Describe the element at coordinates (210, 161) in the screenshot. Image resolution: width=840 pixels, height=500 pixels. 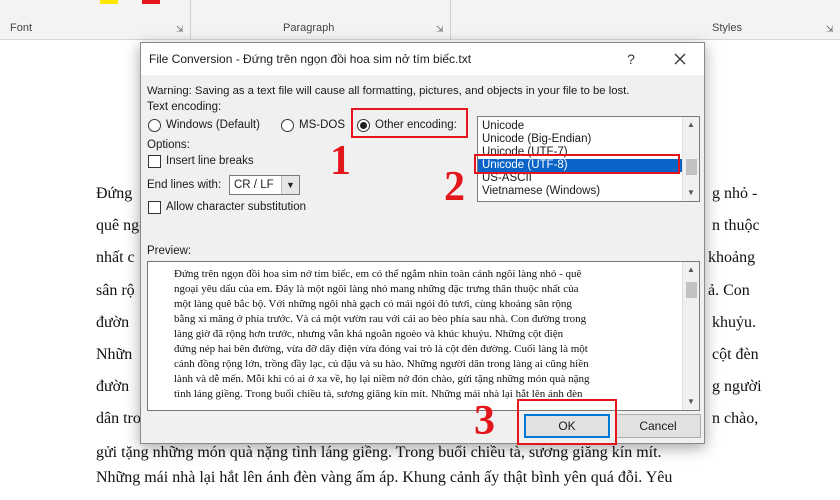
I see `insert-line-breaks-label: Insert line breaks` at that location.